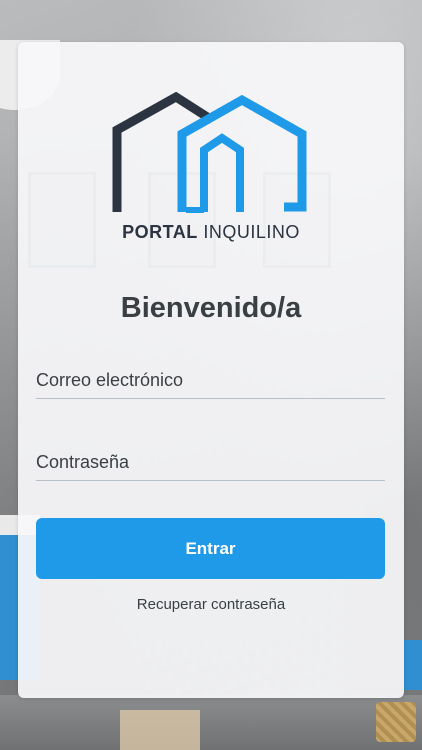 Image resolution: width=422 pixels, height=750 pixels. I want to click on house-outline-logo-icon, so click(209, 152).